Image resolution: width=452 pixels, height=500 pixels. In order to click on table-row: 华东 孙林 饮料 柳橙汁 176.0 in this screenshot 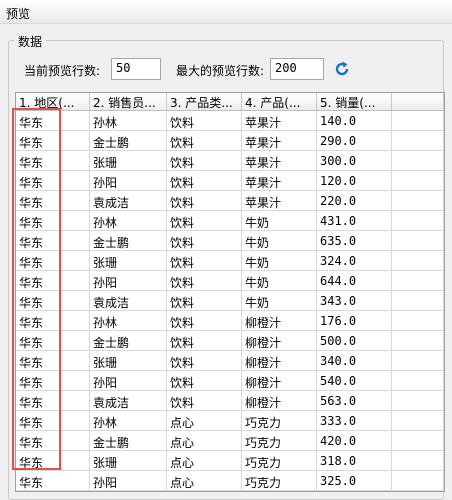, I will do `click(230, 321)`.